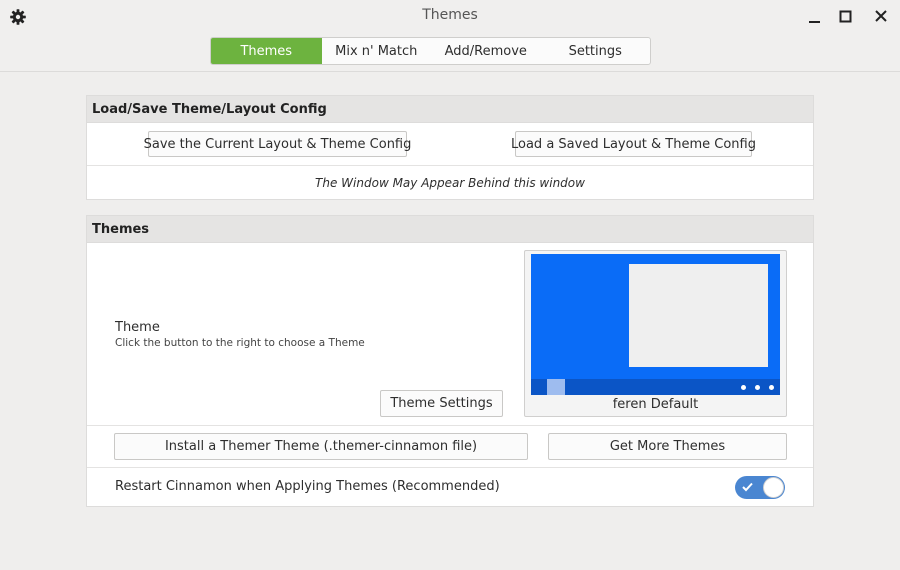 The height and width of the screenshot is (570, 900). I want to click on load-config-button: Load a Saved Layout & Theme Config, so click(633, 144).